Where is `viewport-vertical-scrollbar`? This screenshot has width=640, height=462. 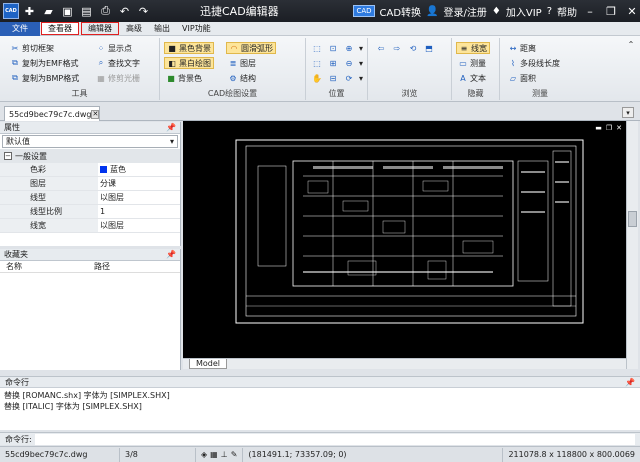
viewport-vertical-scrollbar is located at coordinates (632, 245).